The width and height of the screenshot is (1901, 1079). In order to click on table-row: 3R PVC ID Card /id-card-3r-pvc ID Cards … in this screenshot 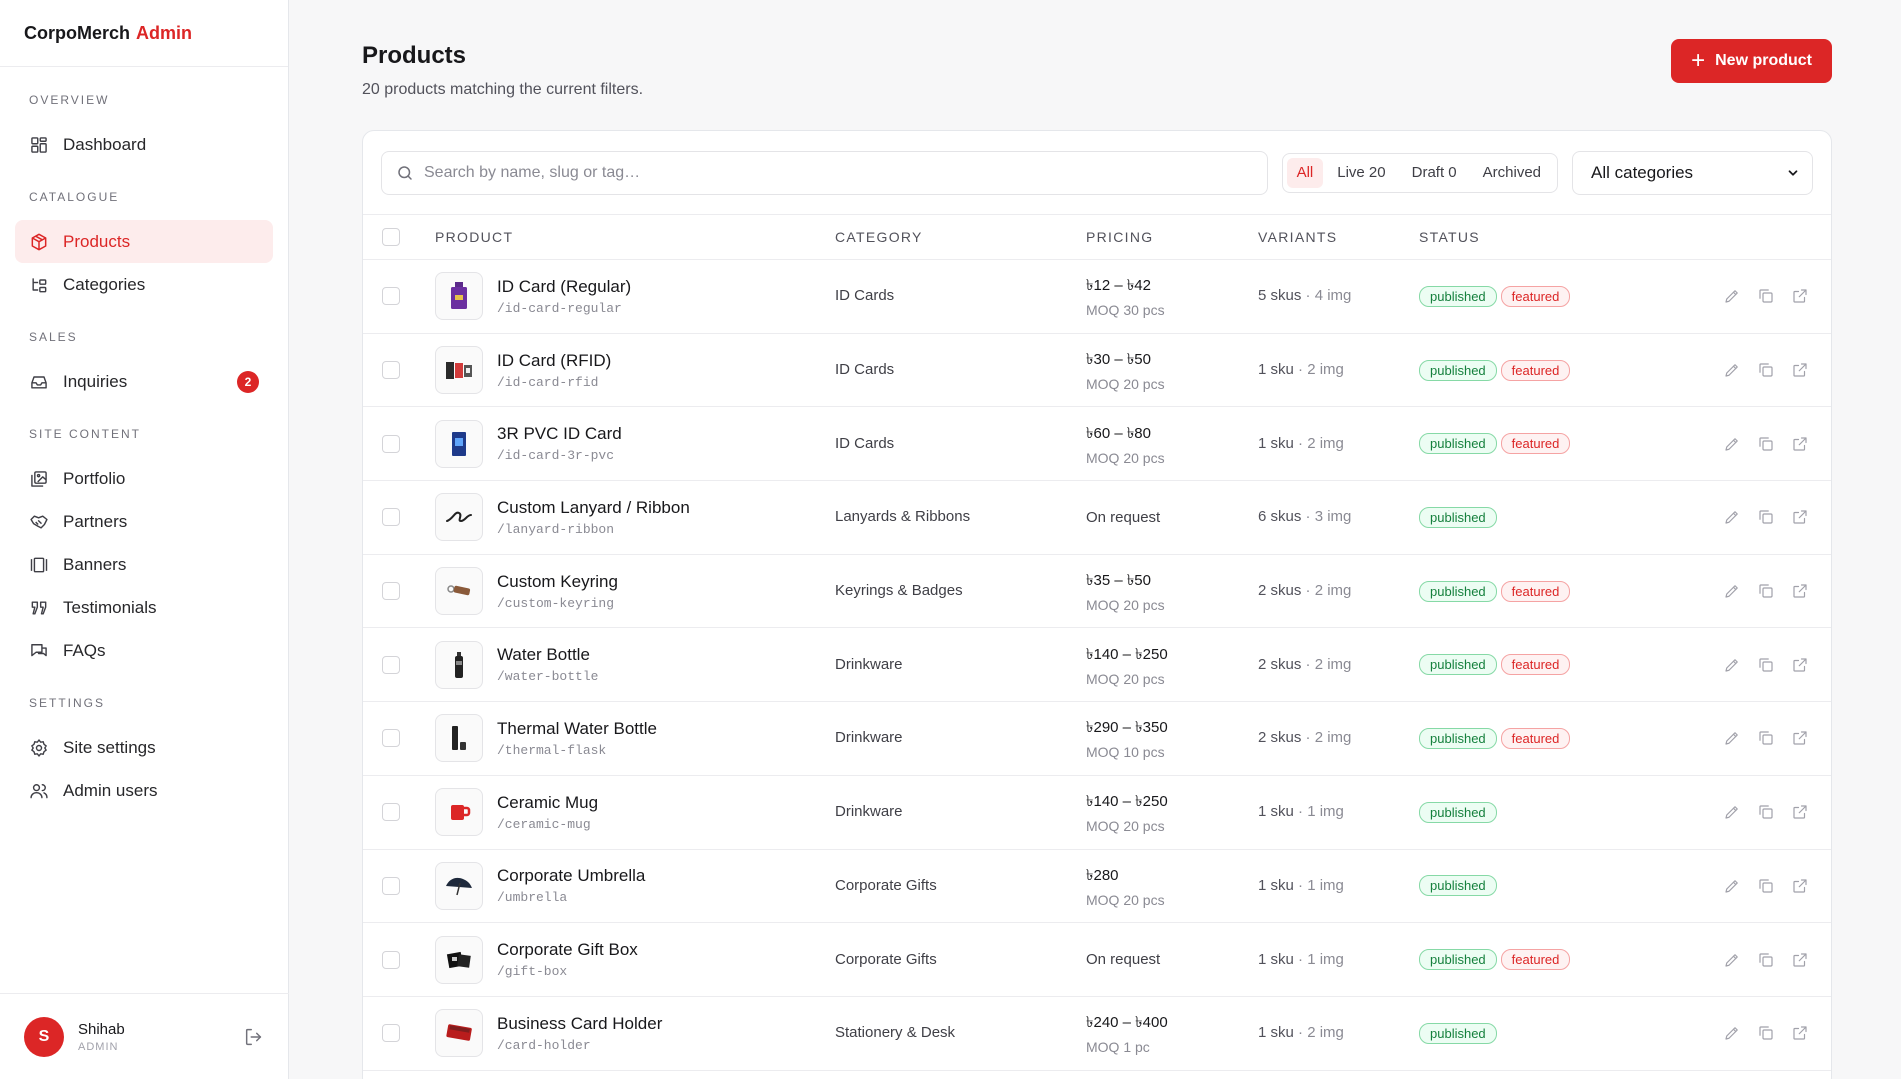, I will do `click(1097, 444)`.